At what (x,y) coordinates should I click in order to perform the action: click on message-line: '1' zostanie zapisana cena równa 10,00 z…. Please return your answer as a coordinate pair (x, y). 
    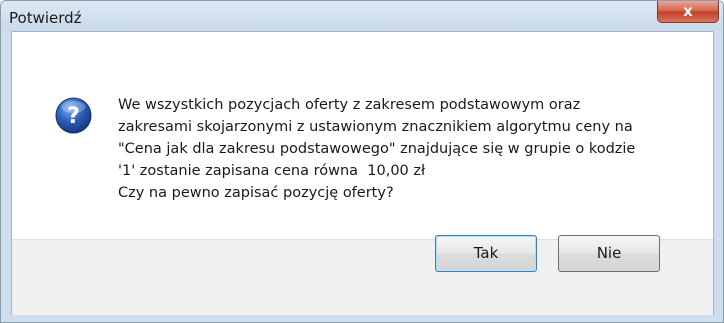
    Looking at the image, I should click on (272, 171).